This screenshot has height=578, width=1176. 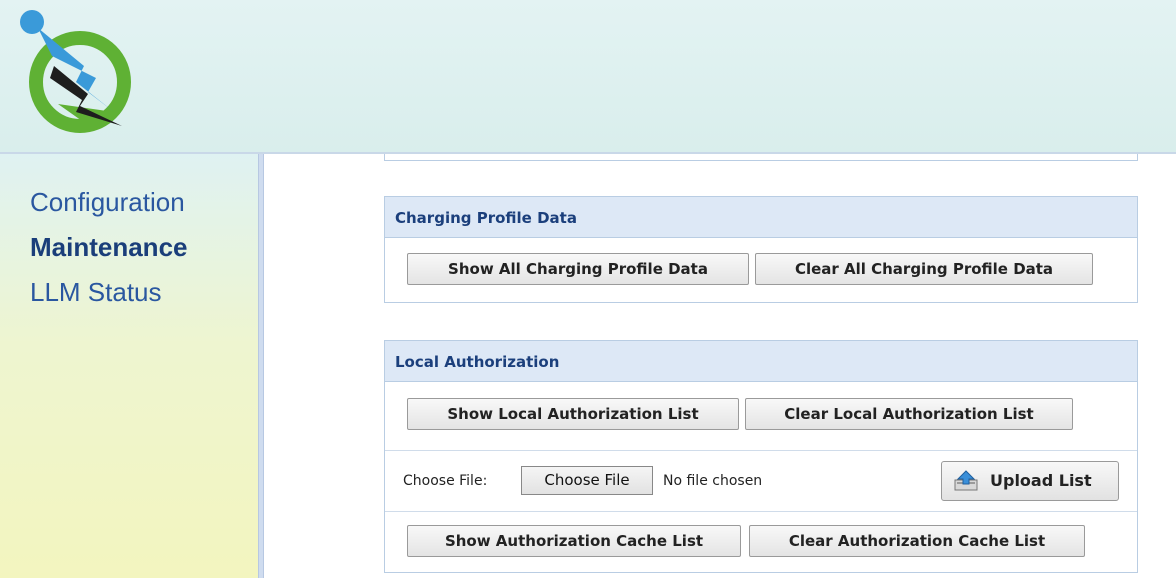 I want to click on local-authorization-title: Local Authorization, so click(x=761, y=361).